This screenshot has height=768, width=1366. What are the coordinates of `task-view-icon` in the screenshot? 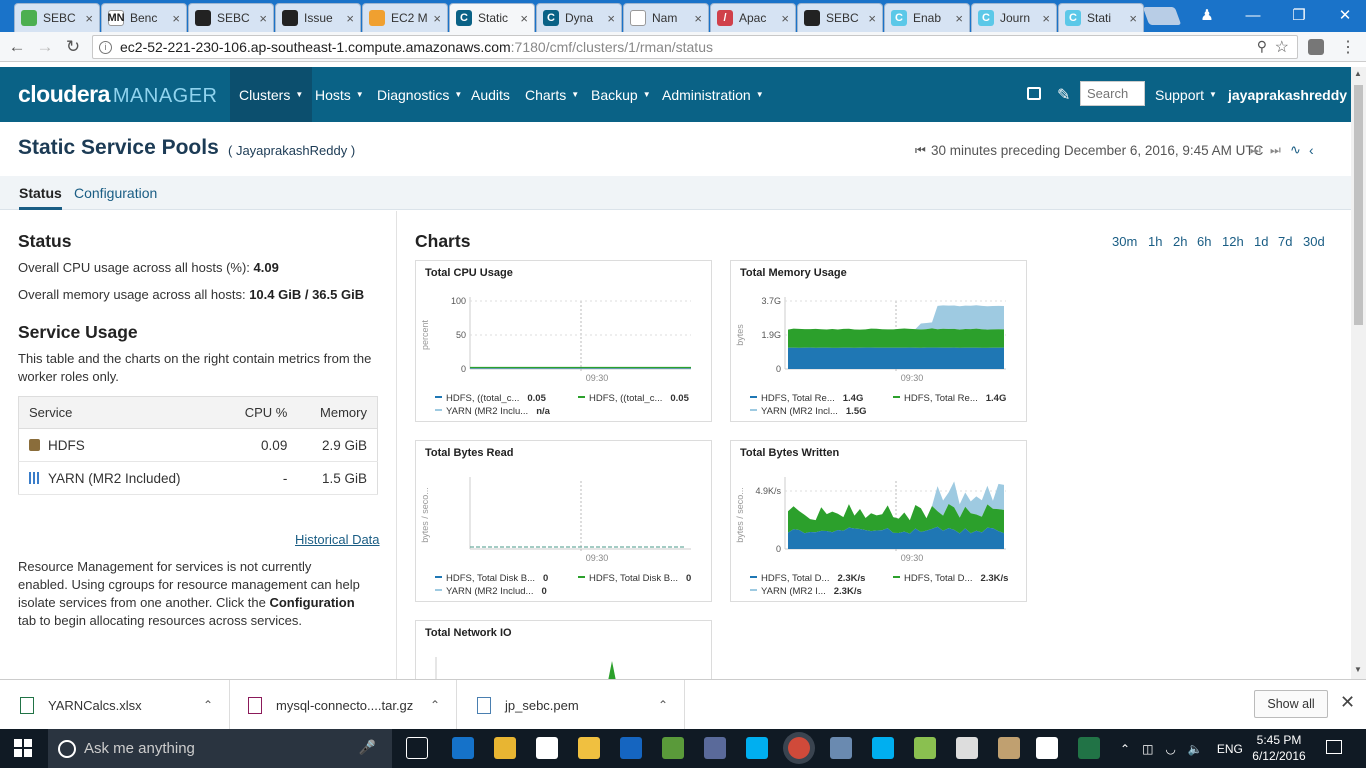 It's located at (417, 748).